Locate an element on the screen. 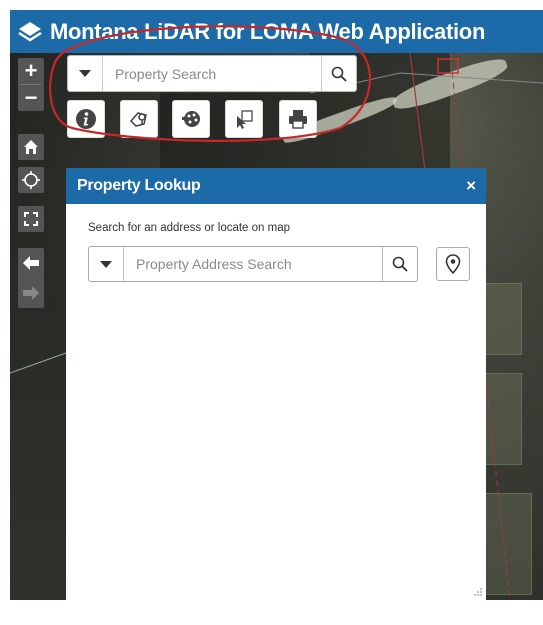 The height and width of the screenshot is (625, 543). home-icon is located at coordinates (31, 147).